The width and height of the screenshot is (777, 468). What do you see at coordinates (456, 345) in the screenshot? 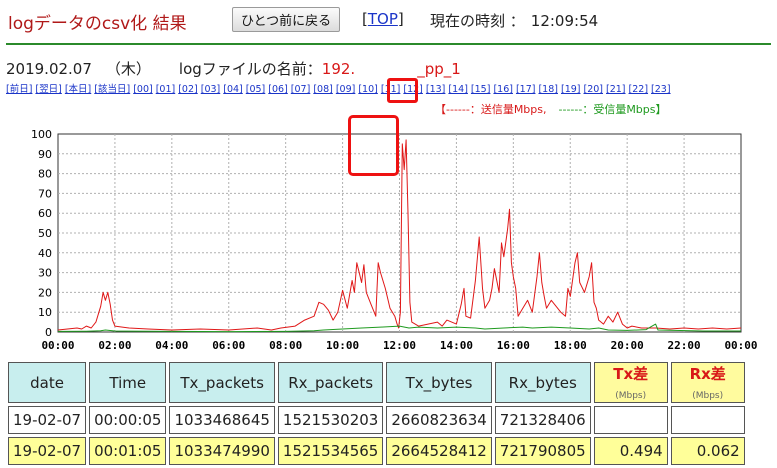
I see `x-tick-label-7: 14:00` at bounding box center [456, 345].